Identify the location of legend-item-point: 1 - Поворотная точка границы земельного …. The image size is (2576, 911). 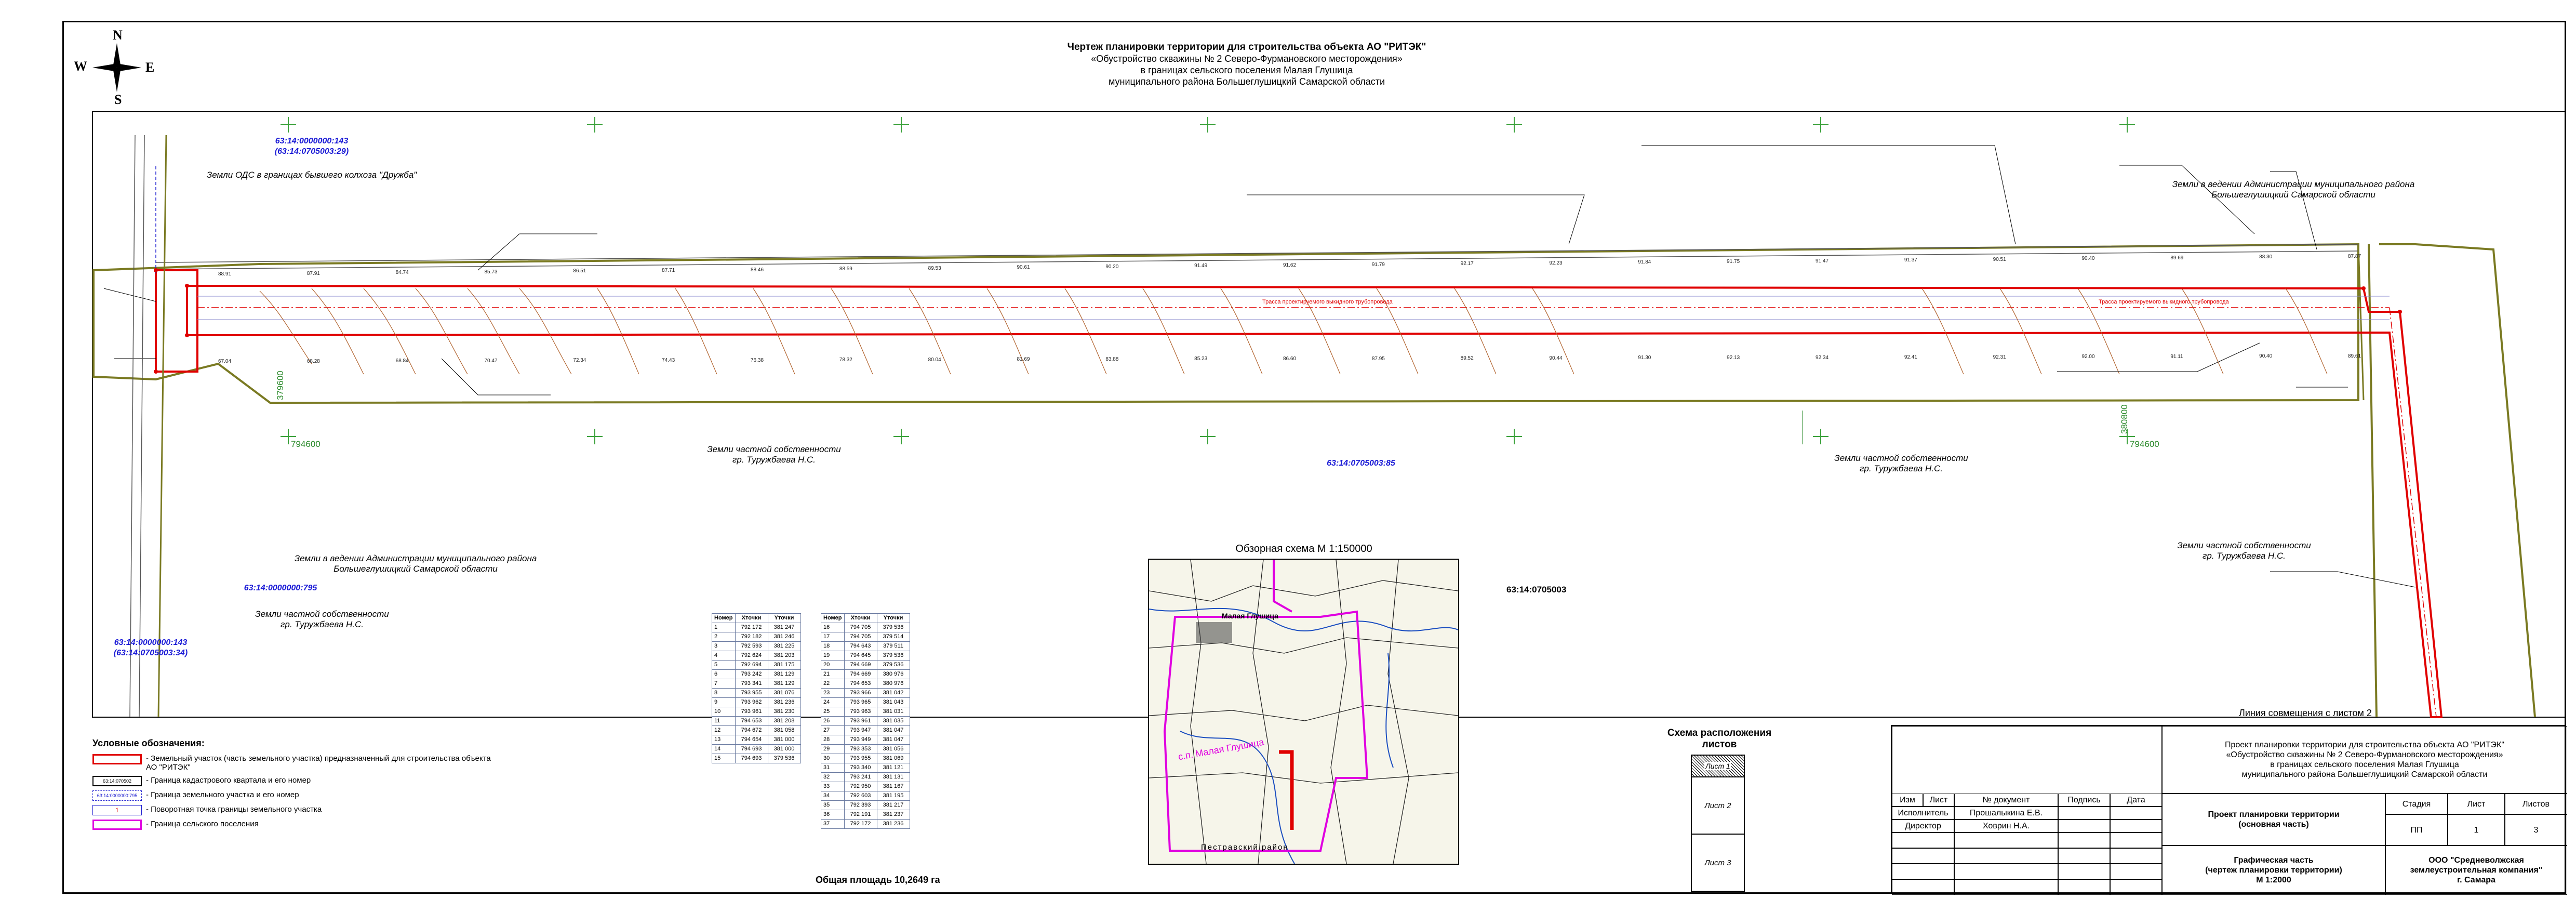
(295, 810).